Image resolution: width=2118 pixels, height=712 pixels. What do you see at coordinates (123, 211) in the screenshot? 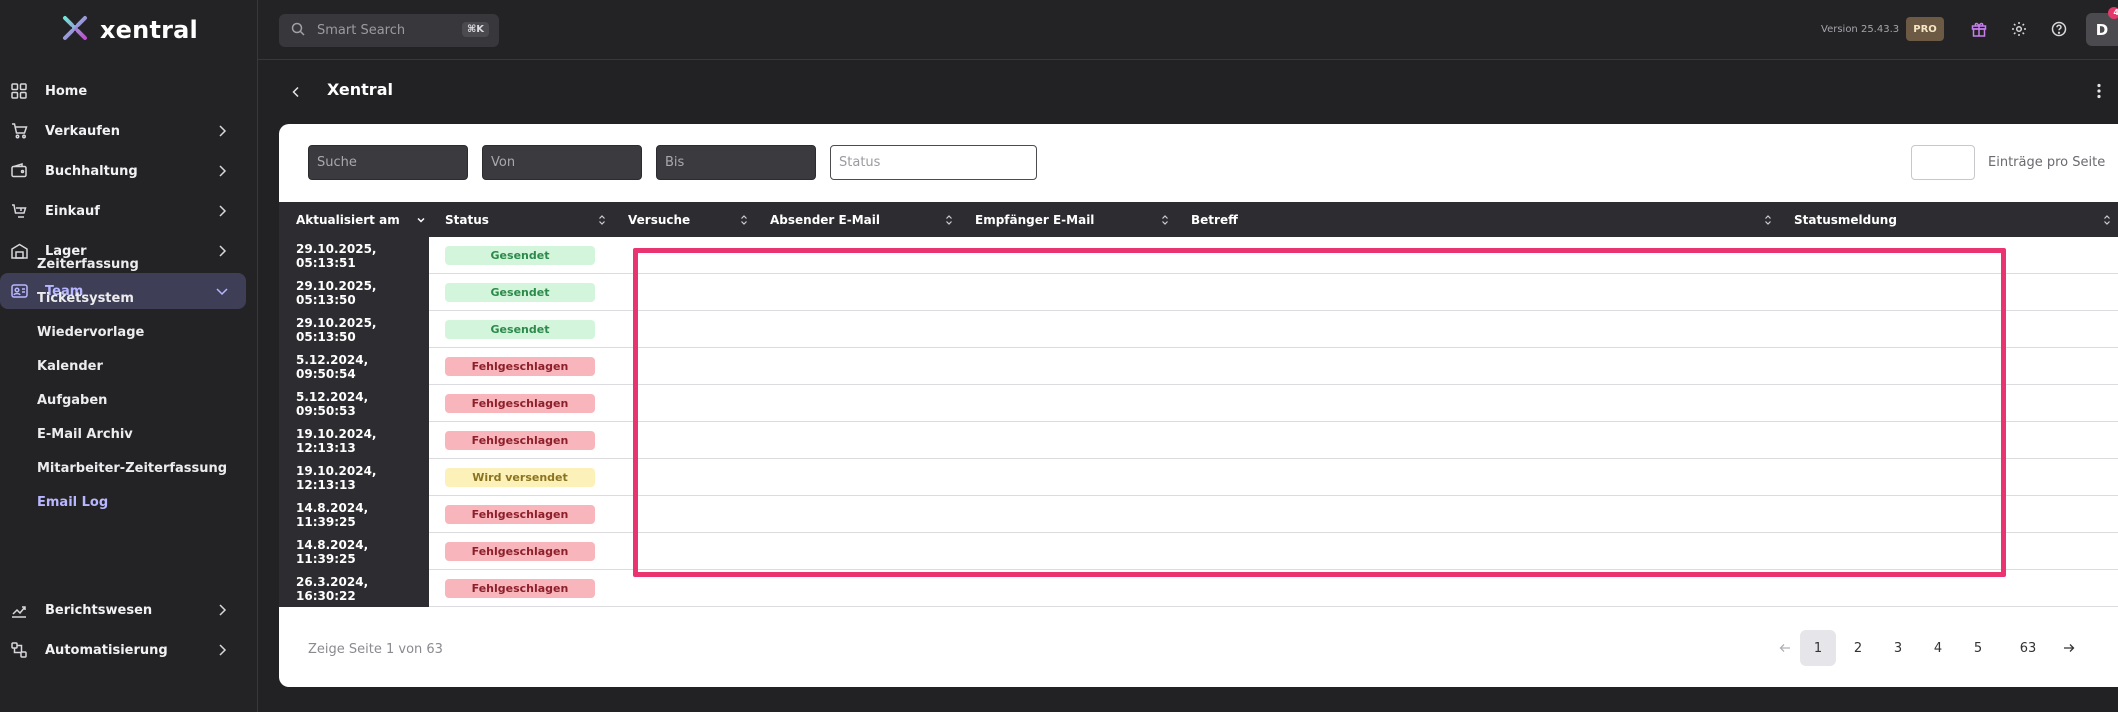
I see `sidebar-item-einkauf: Einkauf` at bounding box center [123, 211].